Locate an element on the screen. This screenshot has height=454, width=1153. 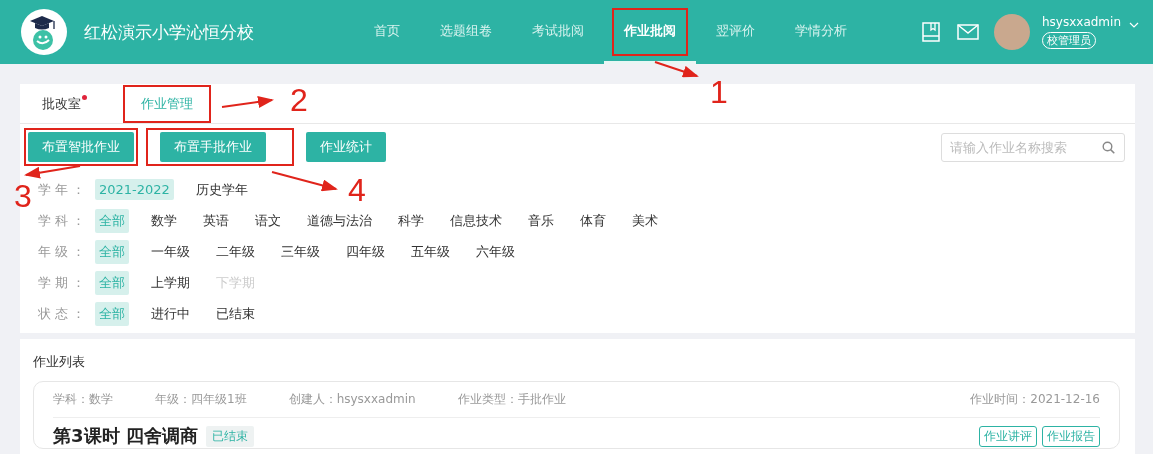
creator-text: 创建人：hsysxxadmin is located at coordinates (352, 399).